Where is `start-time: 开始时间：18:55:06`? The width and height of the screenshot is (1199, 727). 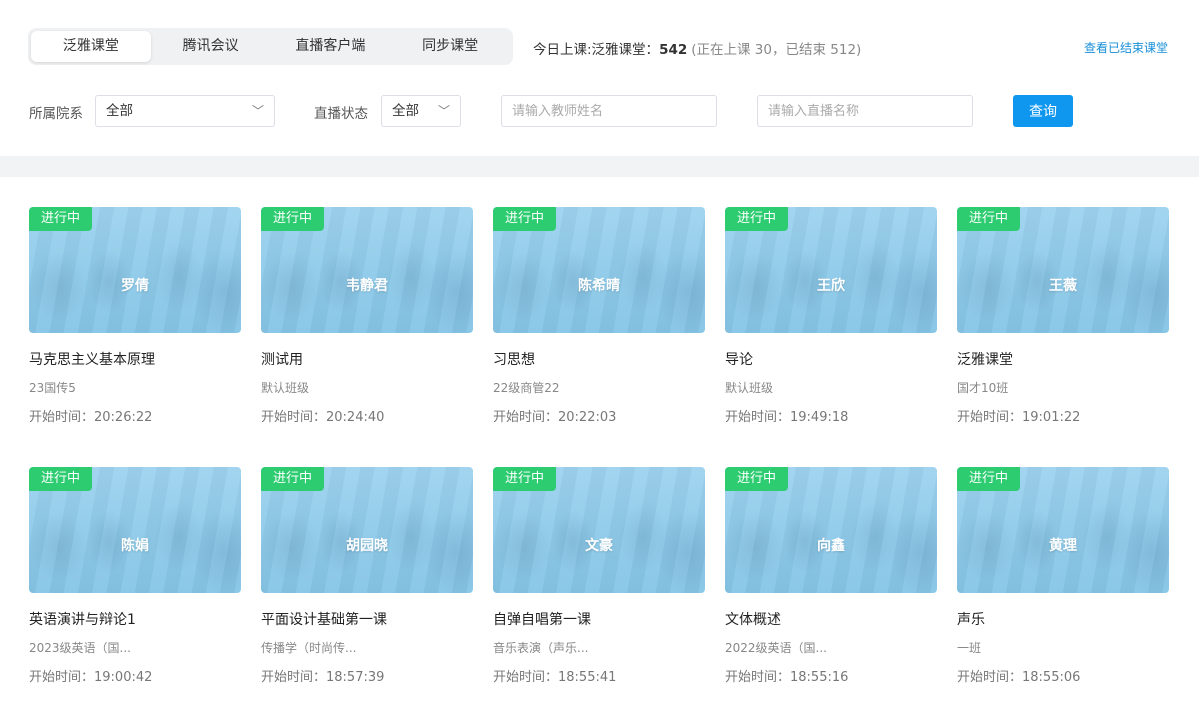
start-time: 开始时间：18:55:06 is located at coordinates (1019, 677).